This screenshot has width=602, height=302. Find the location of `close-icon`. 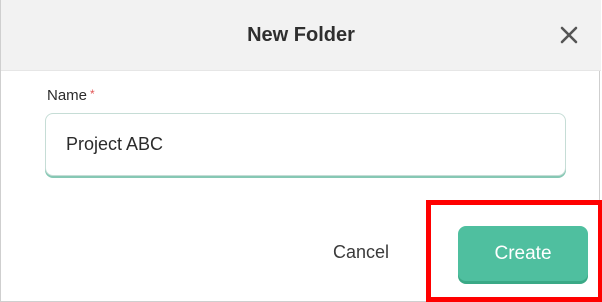

close-icon is located at coordinates (569, 35).